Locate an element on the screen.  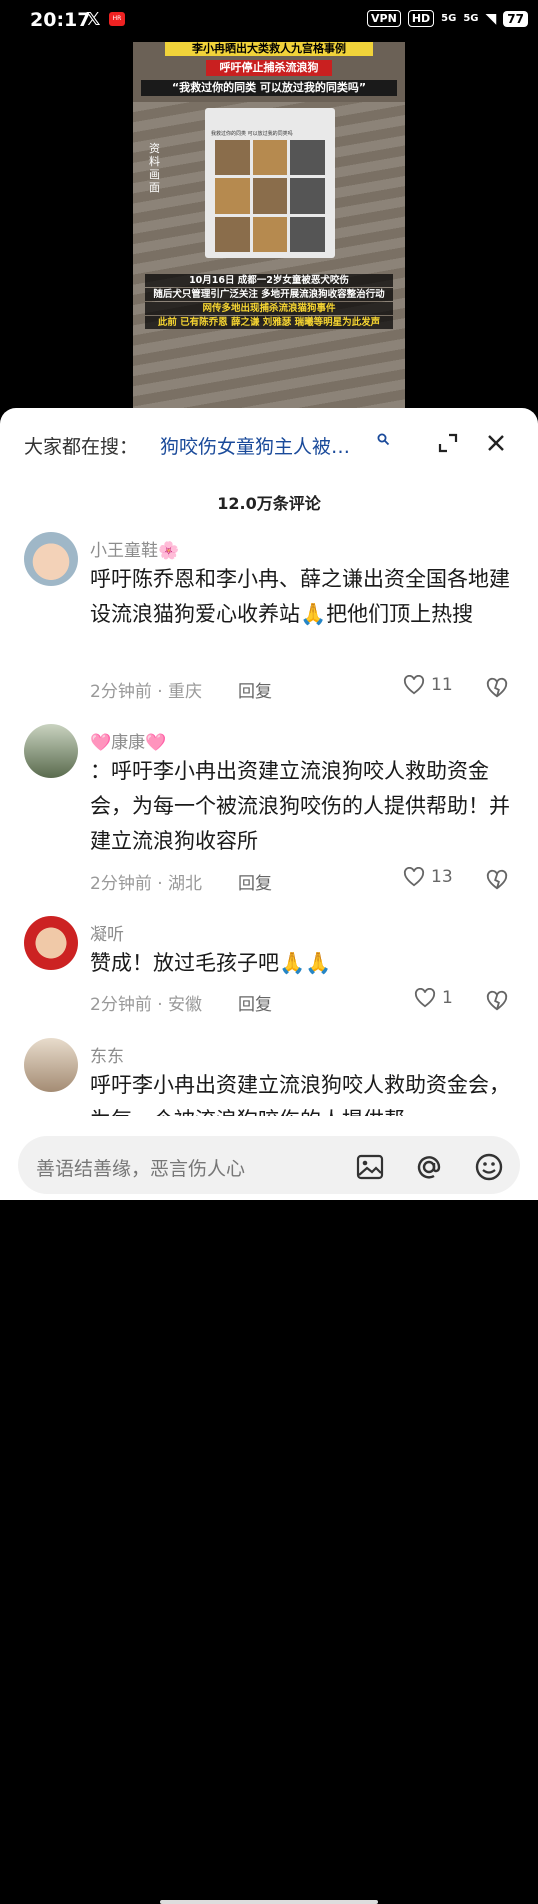
app-notification-icon: HR is located at coordinates (117, 19).